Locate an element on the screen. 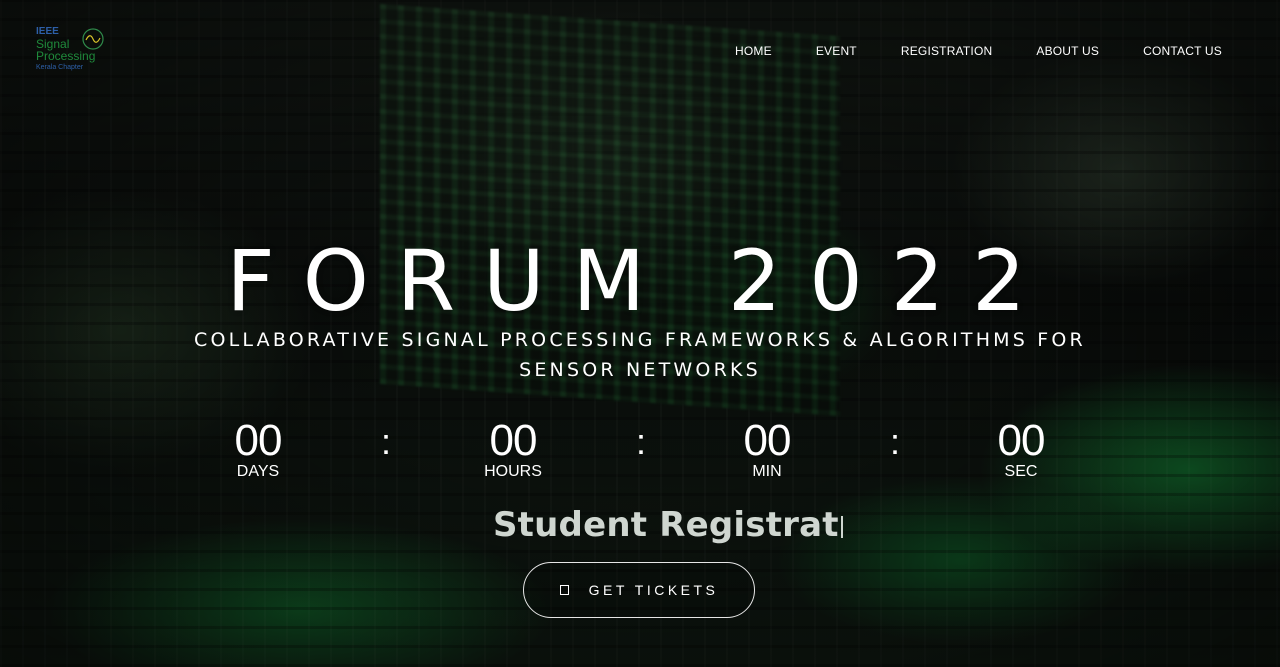 This screenshot has height=667, width=1280. countdown-hours: 00 HOURS is located at coordinates (513, 448).